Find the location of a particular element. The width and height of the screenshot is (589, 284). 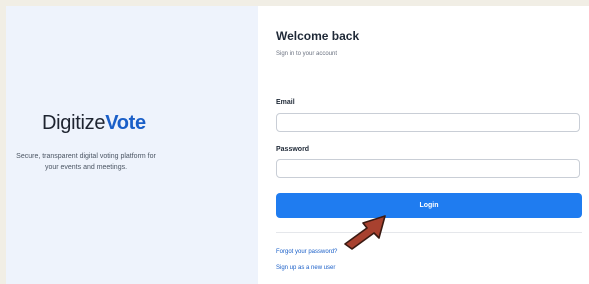

email-label: Email is located at coordinates (285, 102).